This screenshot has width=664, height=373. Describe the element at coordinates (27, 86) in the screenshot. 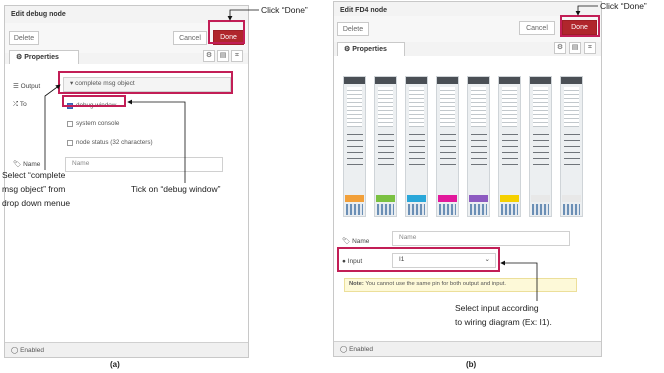

I see `output-label: ☰ Output` at that location.